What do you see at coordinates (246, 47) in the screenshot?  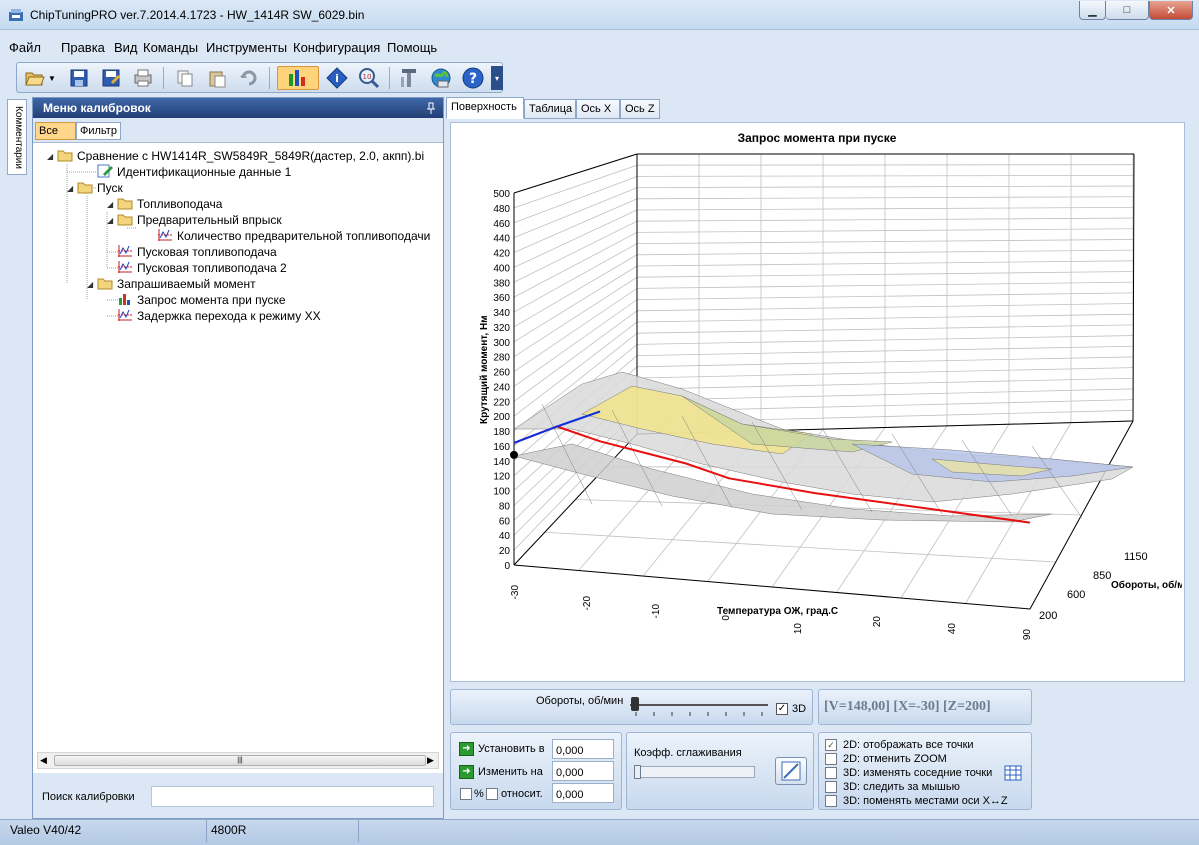 I see `menu-tools: Инструменты` at bounding box center [246, 47].